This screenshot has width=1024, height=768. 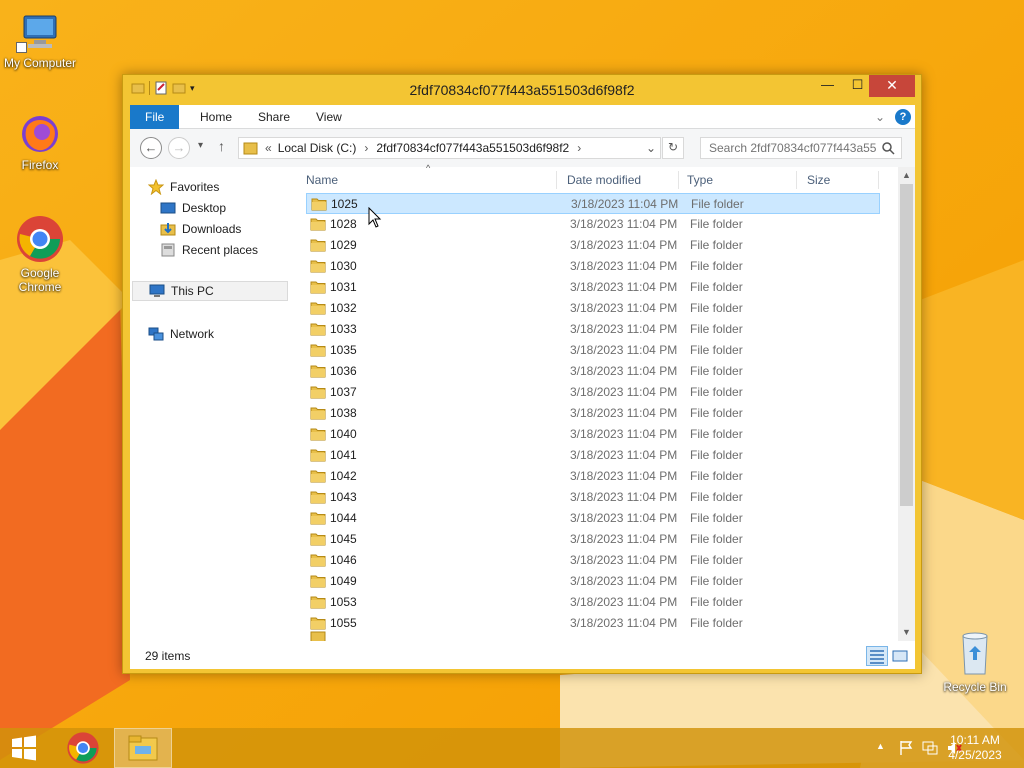 What do you see at coordinates (274, 117) in the screenshot?
I see `tab-share: Share` at bounding box center [274, 117].